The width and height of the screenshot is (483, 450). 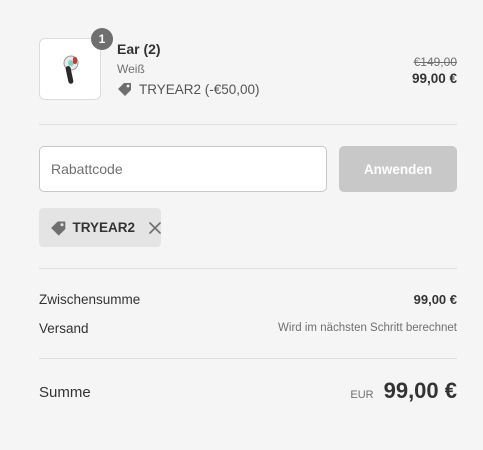 I want to click on applied-discount-code: TRYEAR2, so click(x=103, y=227).